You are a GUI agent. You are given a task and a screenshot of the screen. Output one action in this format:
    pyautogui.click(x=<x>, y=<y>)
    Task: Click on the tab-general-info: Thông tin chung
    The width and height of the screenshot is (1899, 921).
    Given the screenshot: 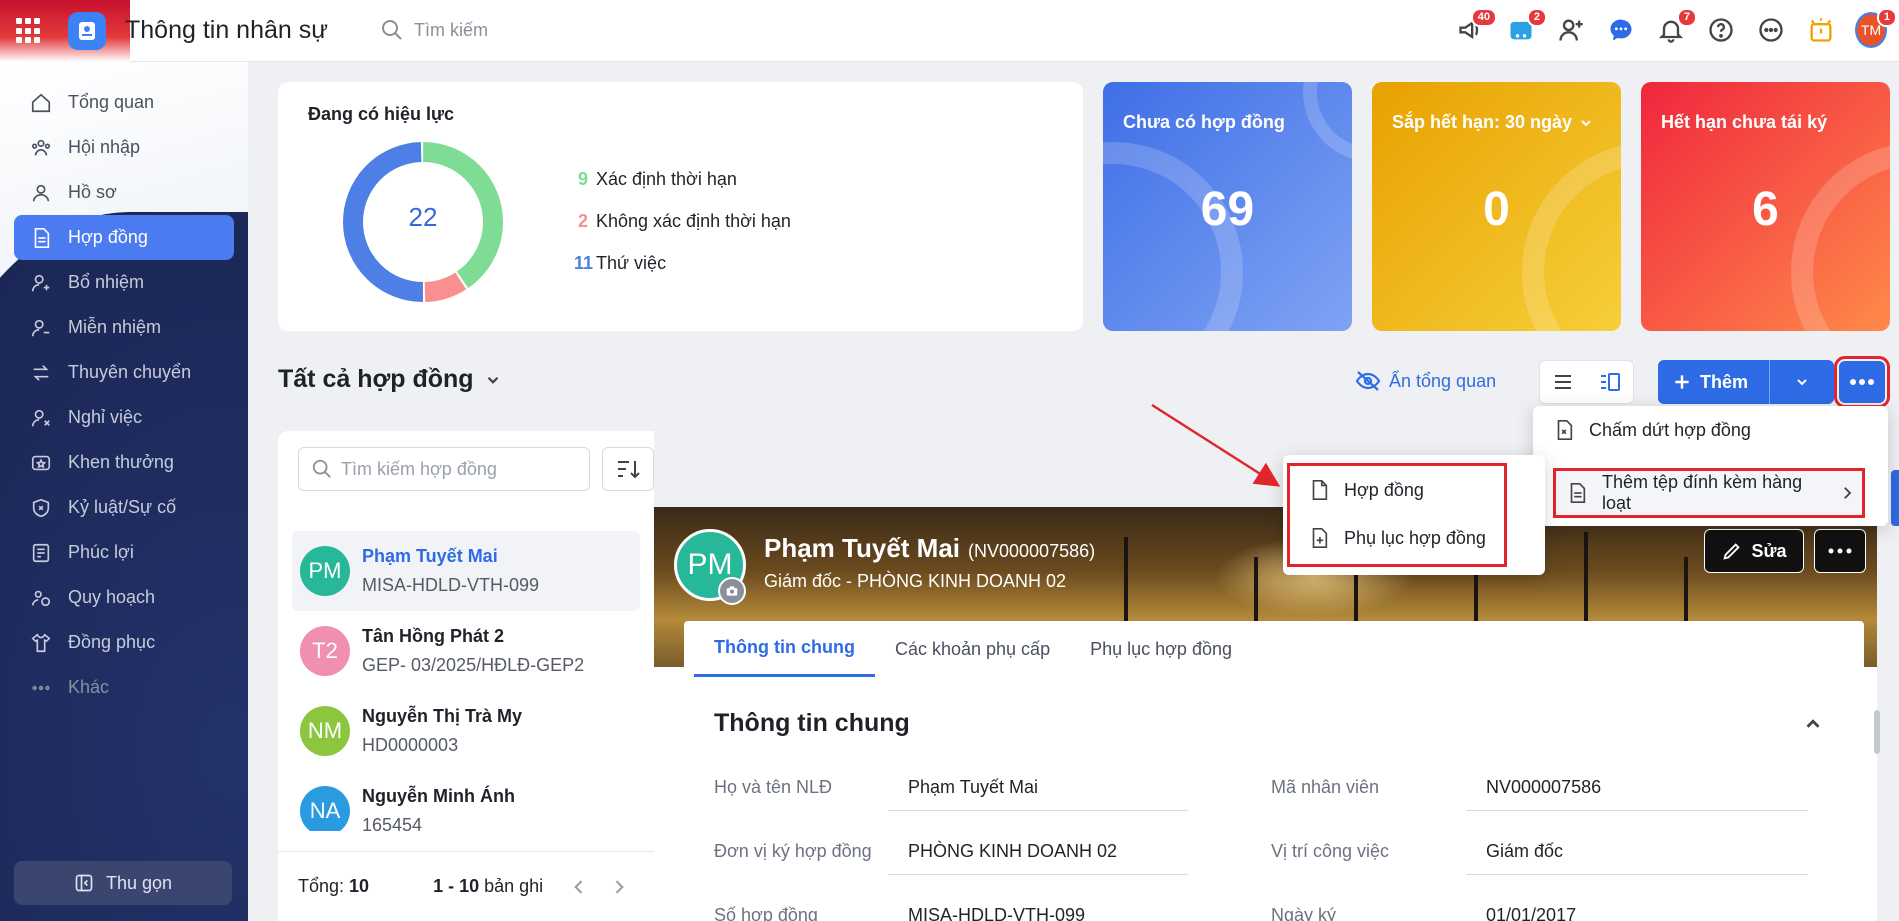 What is the action you would take?
    pyautogui.click(x=784, y=649)
    